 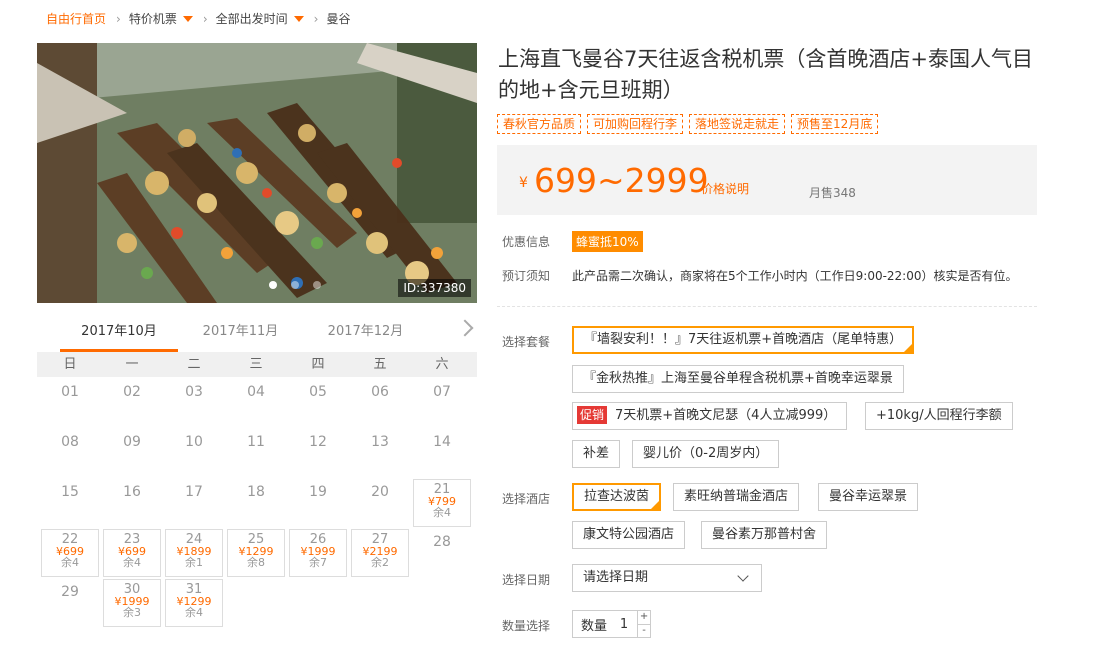 What do you see at coordinates (526, 342) in the screenshot?
I see `package-label: 选择套餐` at bounding box center [526, 342].